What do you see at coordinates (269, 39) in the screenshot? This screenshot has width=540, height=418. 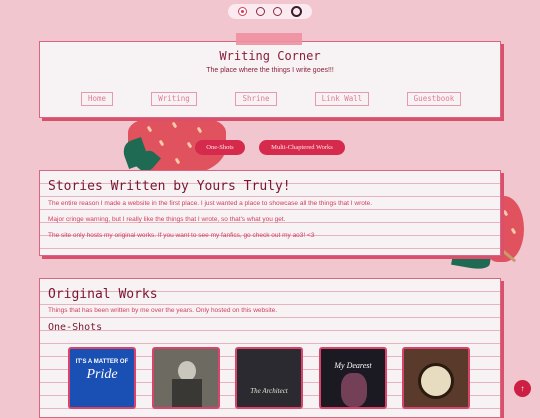 I see `tape-decoration` at bounding box center [269, 39].